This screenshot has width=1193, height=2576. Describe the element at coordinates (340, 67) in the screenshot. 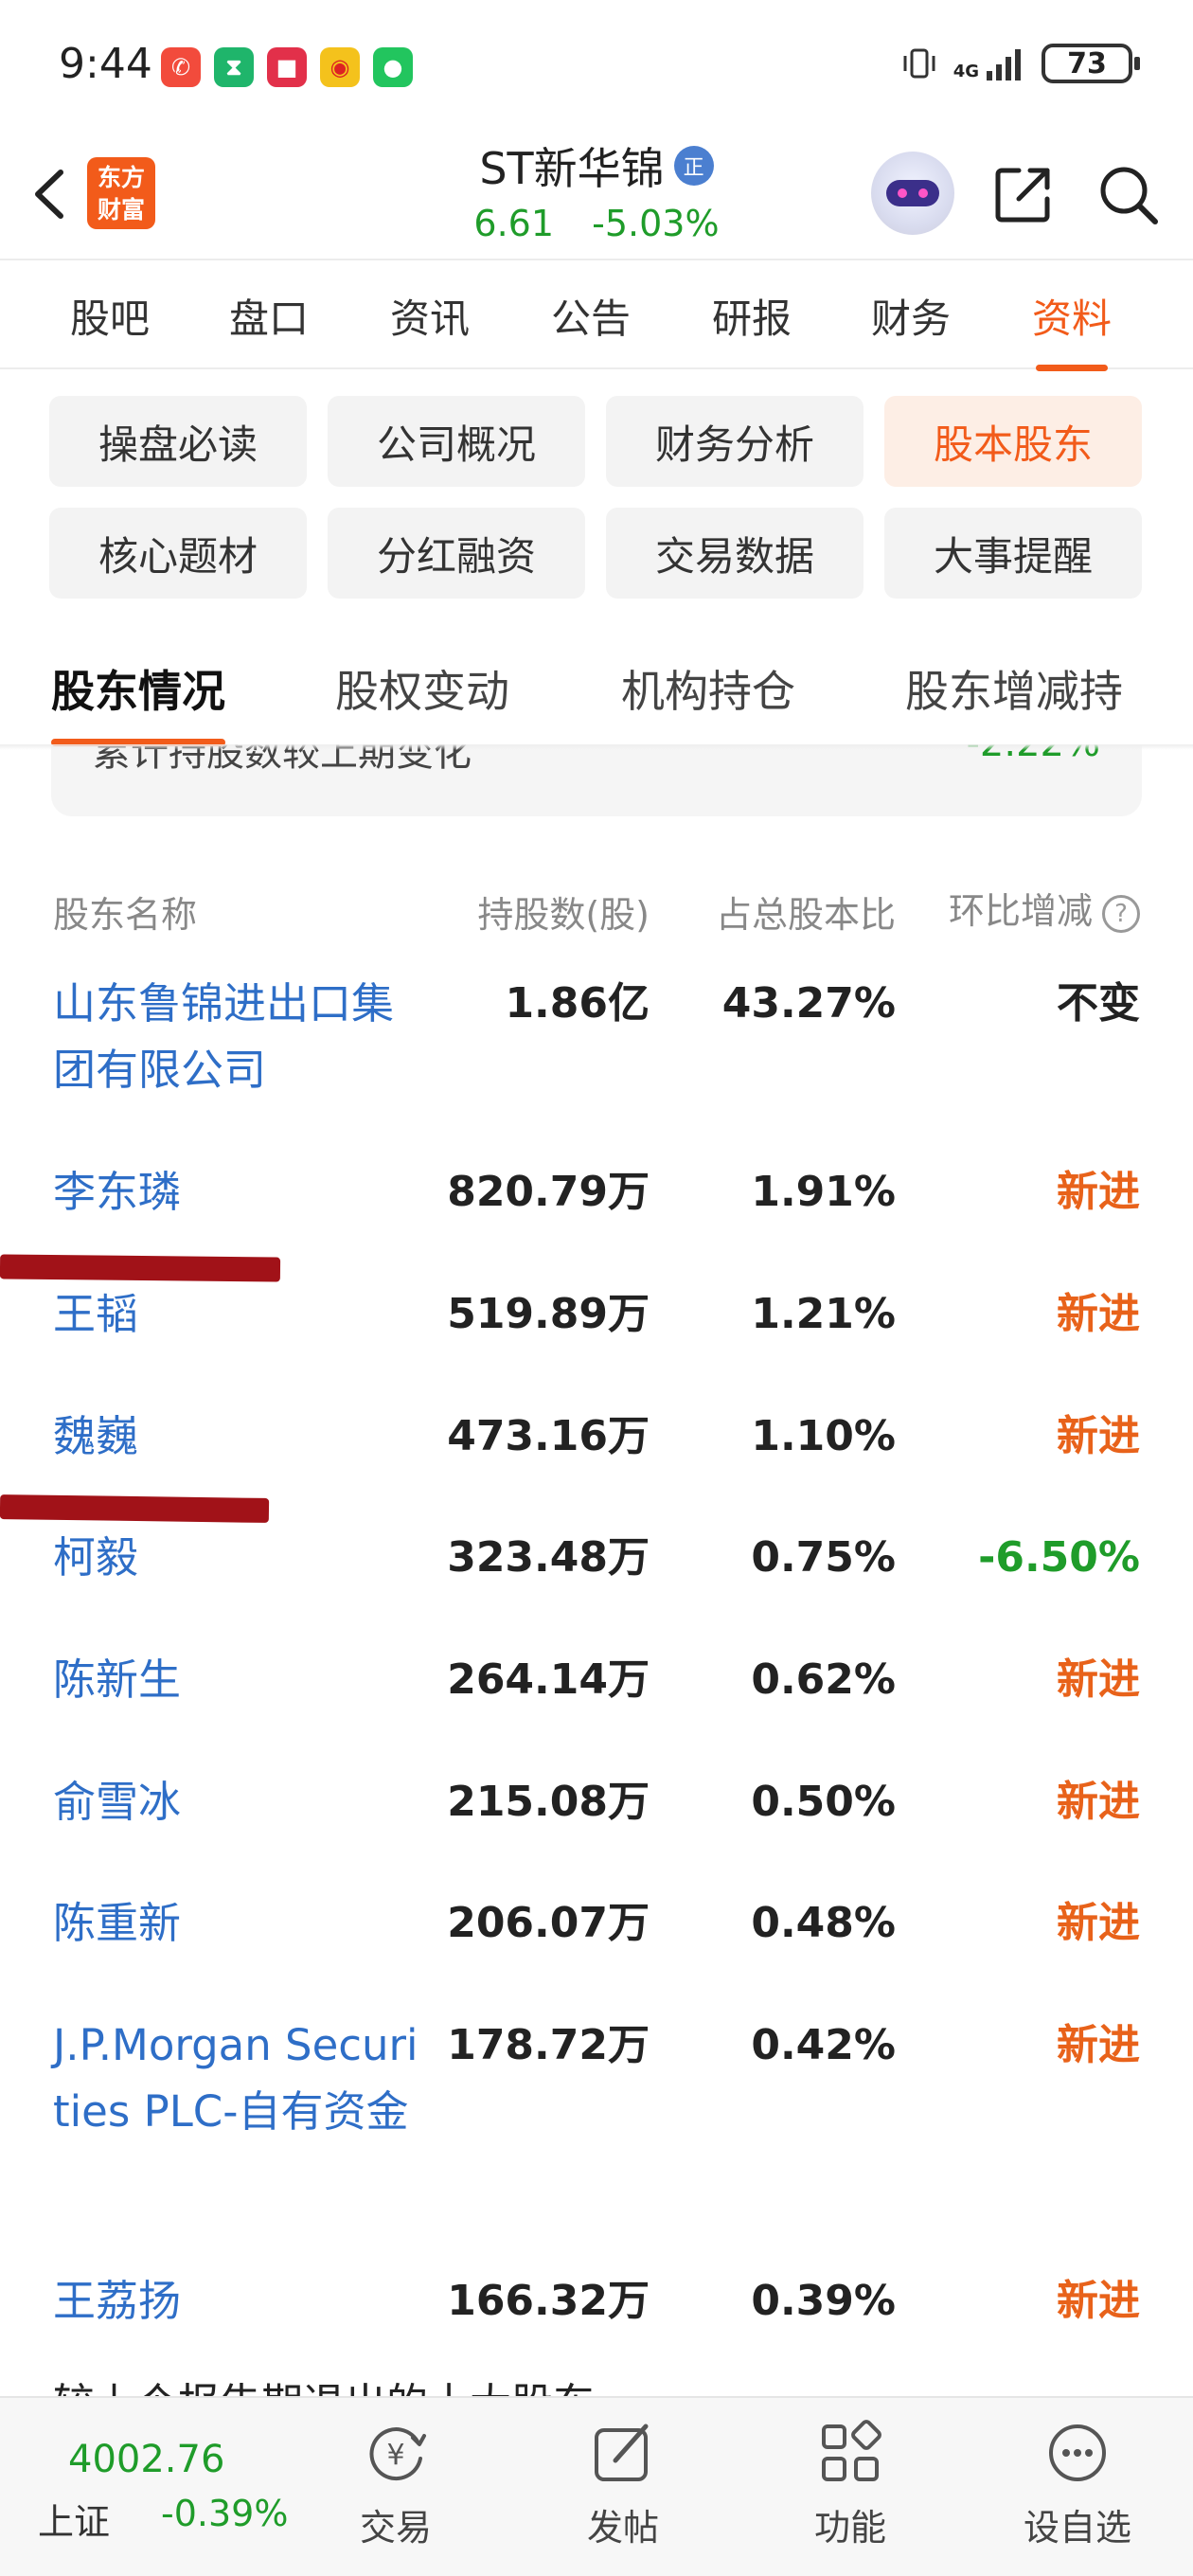

I see `weibo-icon: ◉` at that location.